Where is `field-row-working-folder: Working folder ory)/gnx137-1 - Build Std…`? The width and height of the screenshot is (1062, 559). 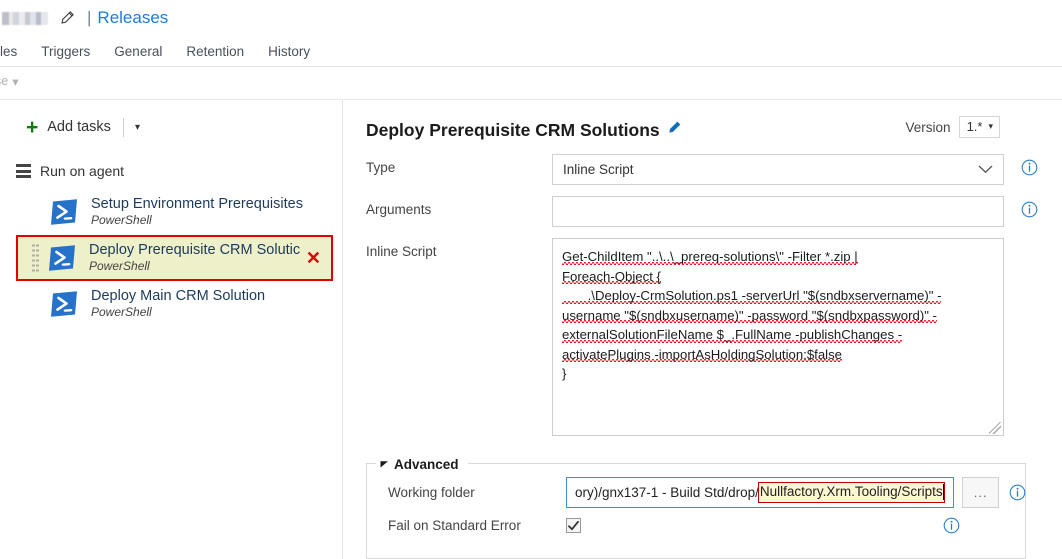
field-row-working-folder: Working folder ory)/gnx137-1 - Build Std… is located at coordinates (696, 492).